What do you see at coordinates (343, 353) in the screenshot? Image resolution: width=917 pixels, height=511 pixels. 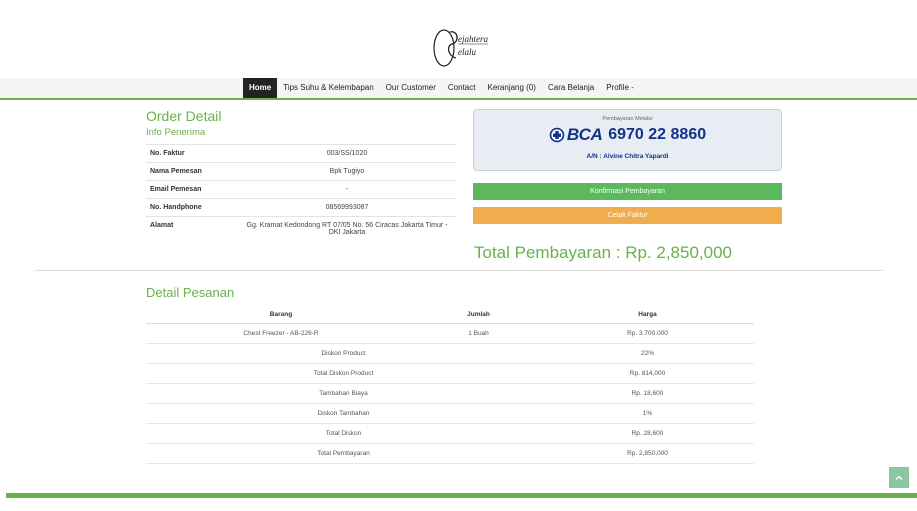 I see `summary-label: Diskon Product` at bounding box center [343, 353].